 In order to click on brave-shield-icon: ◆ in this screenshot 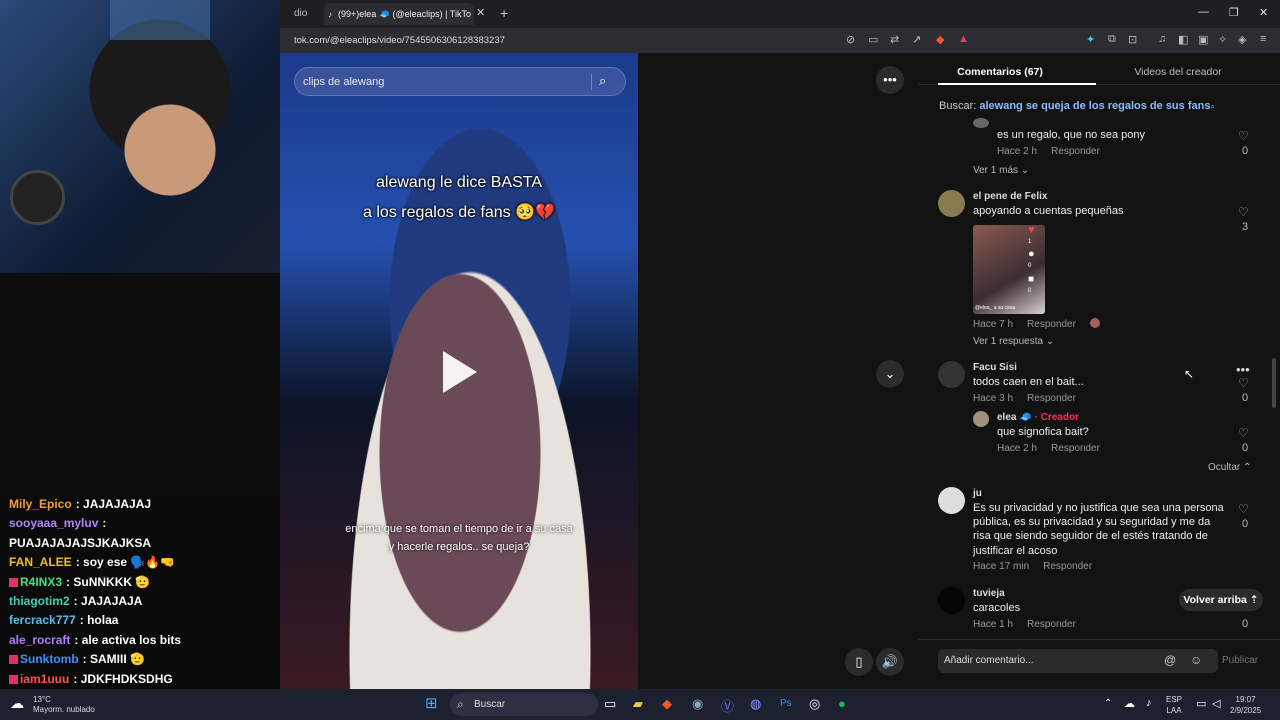, I will do `click(940, 39)`.